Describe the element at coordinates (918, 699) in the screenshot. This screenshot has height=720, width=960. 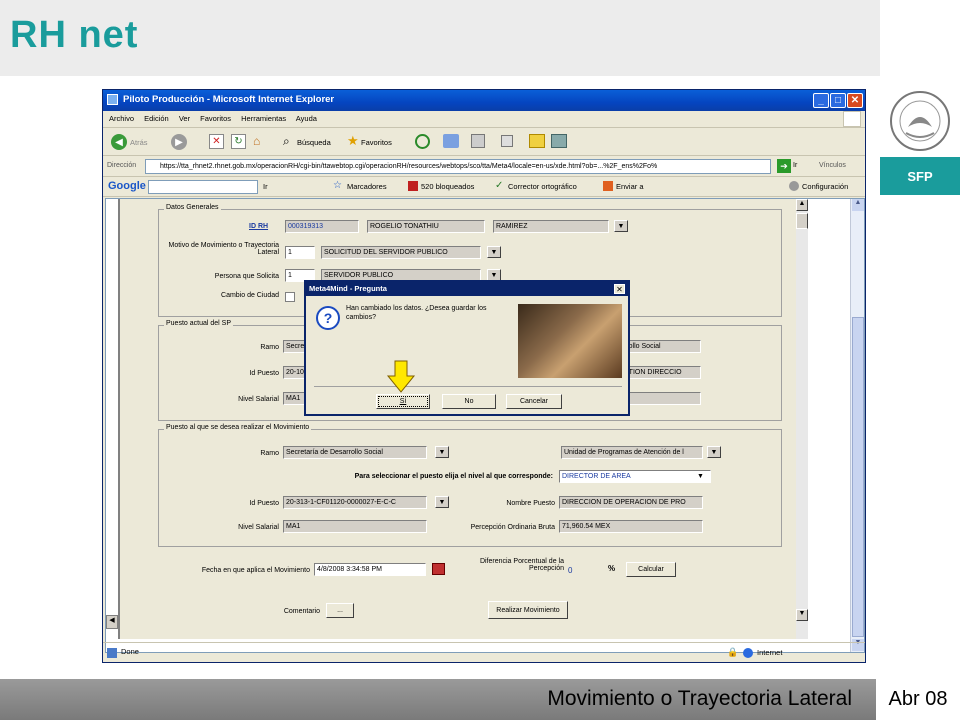
I see `footer-date: Abr 08` at that location.